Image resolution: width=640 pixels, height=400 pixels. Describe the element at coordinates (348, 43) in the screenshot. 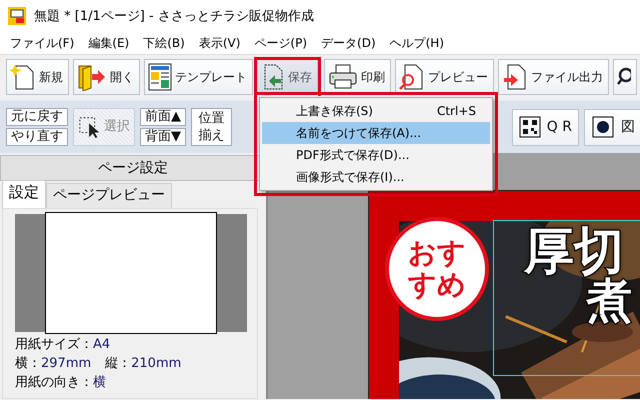

I see `menu-item: データ(D)` at that location.